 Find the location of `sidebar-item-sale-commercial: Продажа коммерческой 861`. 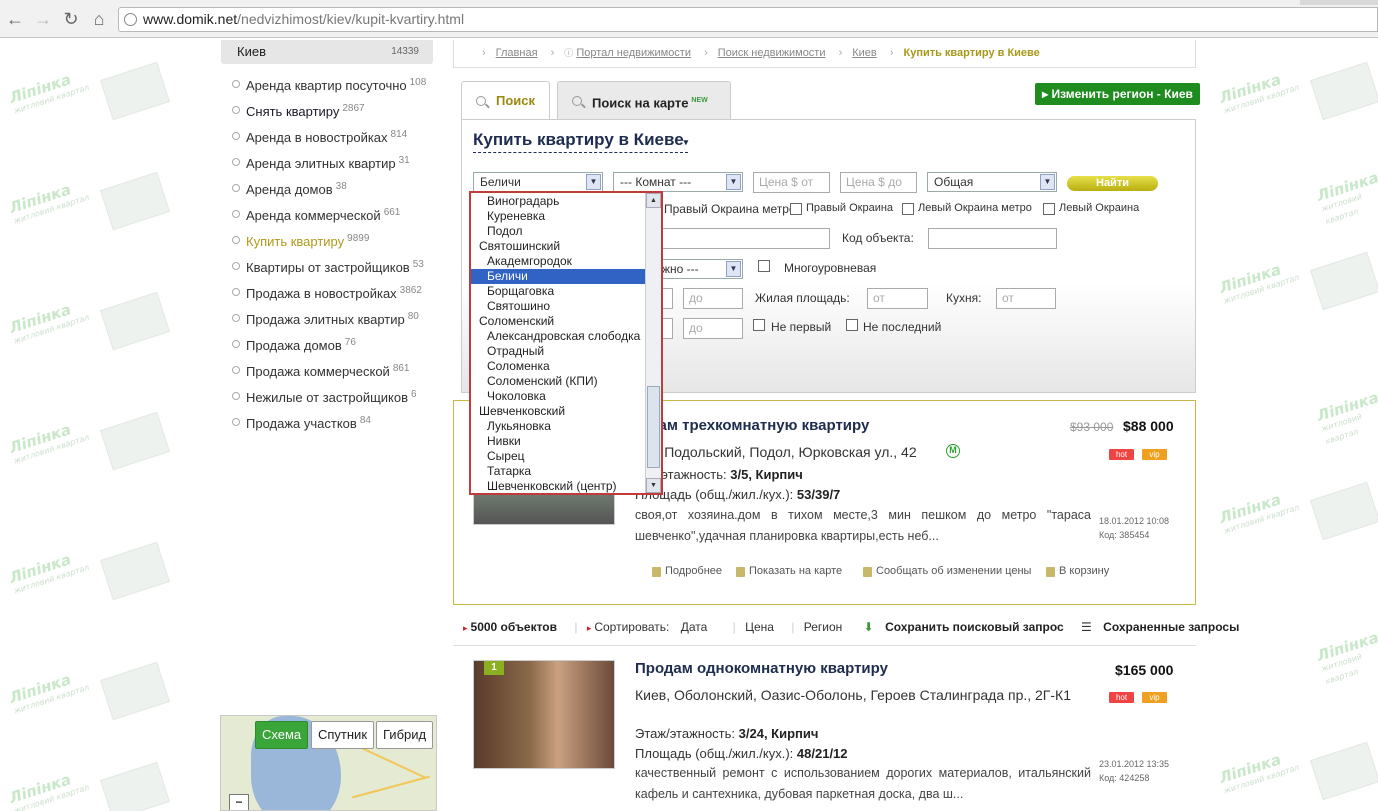

sidebar-item-sale-commercial: Продажа коммерческой 861 is located at coordinates (329, 369).